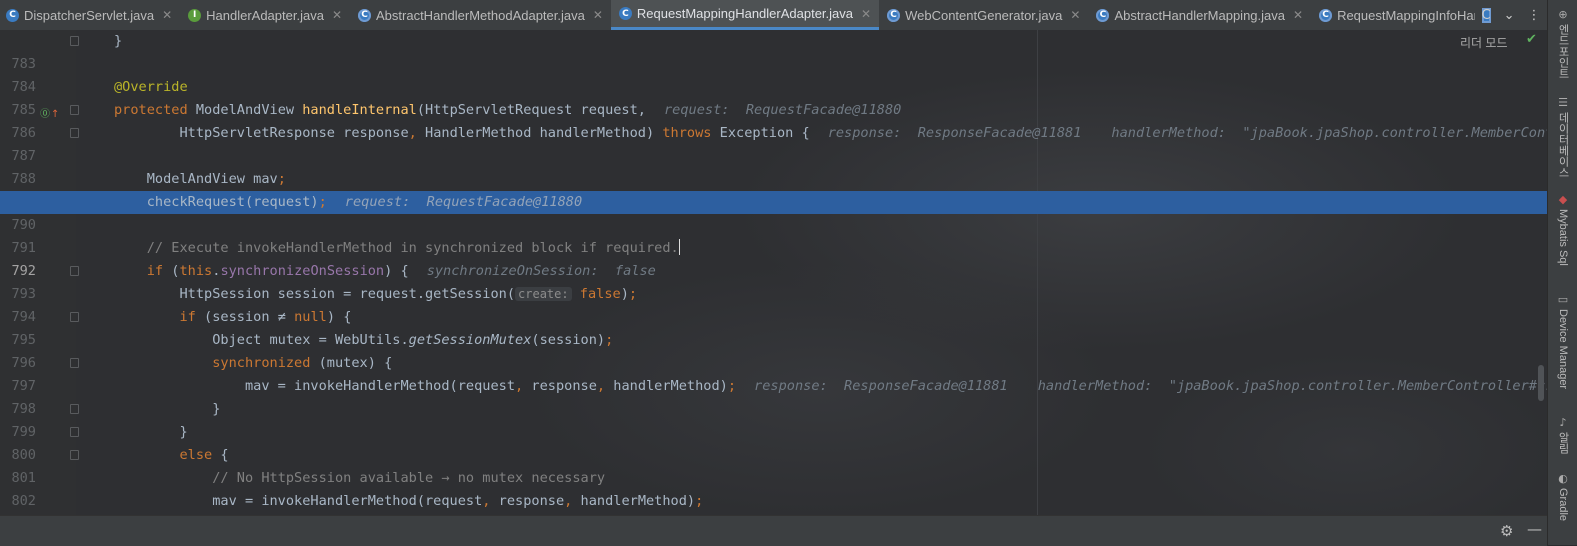  Describe the element at coordinates (773, 166) in the screenshot. I see `code-line: 788` at that location.